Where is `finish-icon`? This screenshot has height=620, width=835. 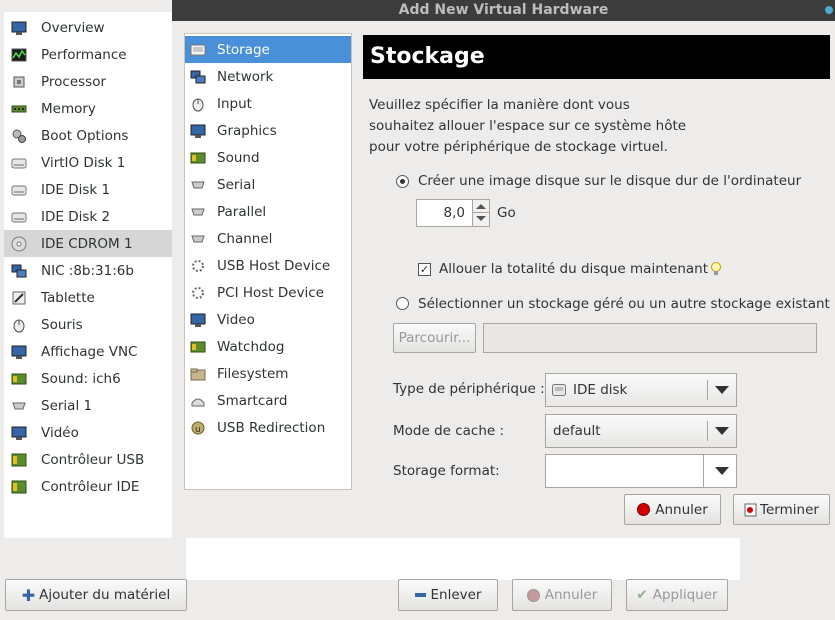
finish-icon is located at coordinates (750, 509).